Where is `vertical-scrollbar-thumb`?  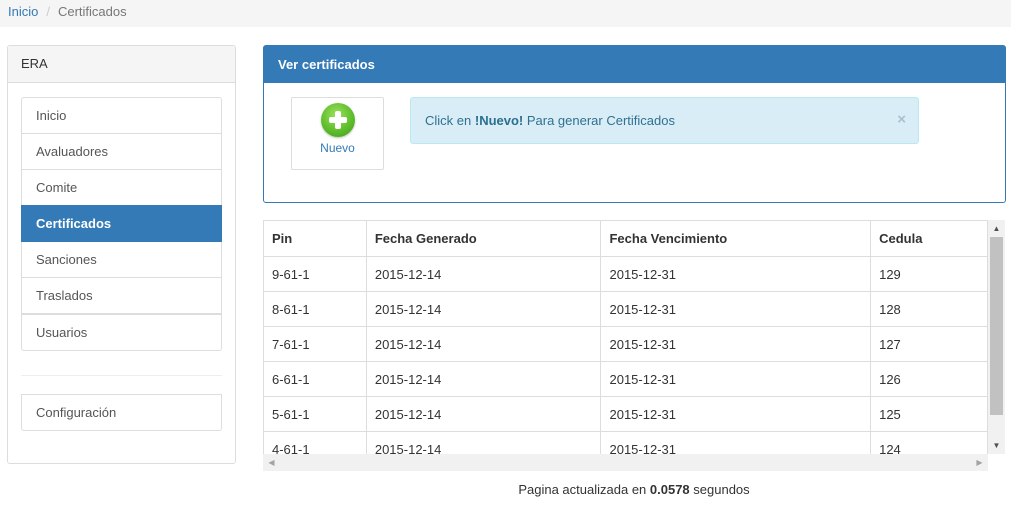 vertical-scrollbar-thumb is located at coordinates (996, 326).